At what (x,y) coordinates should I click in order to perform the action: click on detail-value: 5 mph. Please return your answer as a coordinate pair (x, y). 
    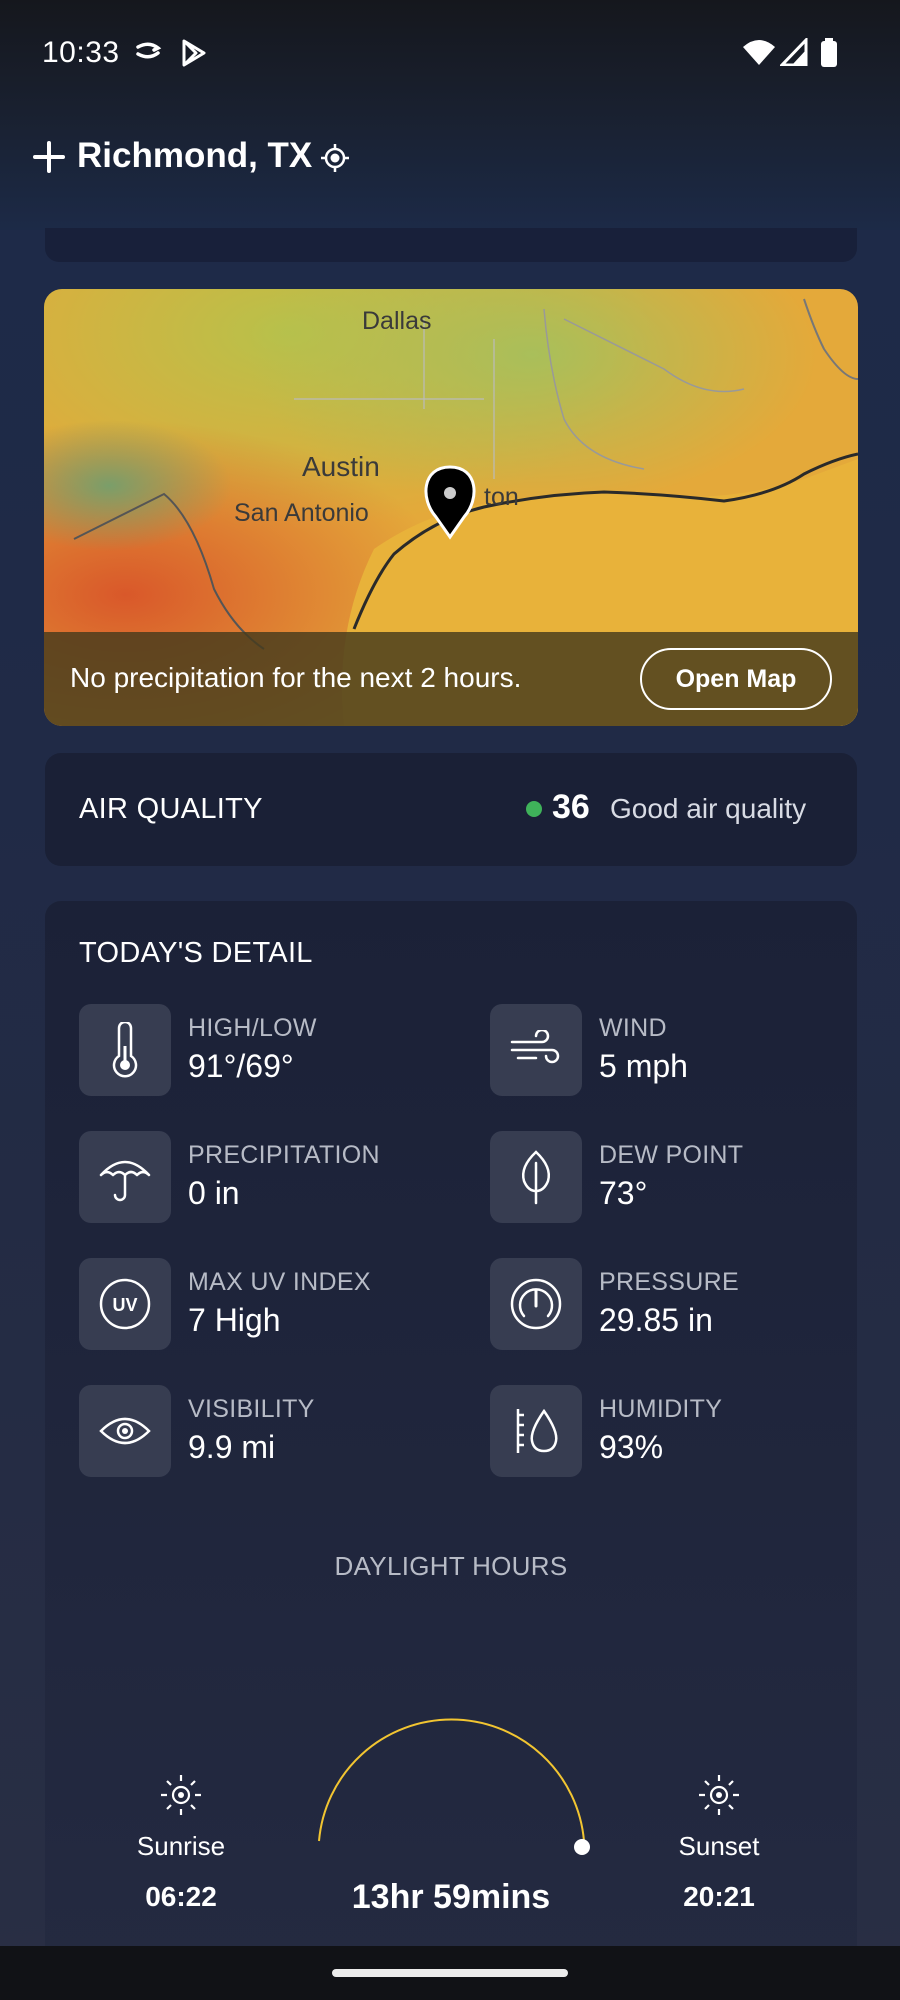
    Looking at the image, I should click on (643, 1066).